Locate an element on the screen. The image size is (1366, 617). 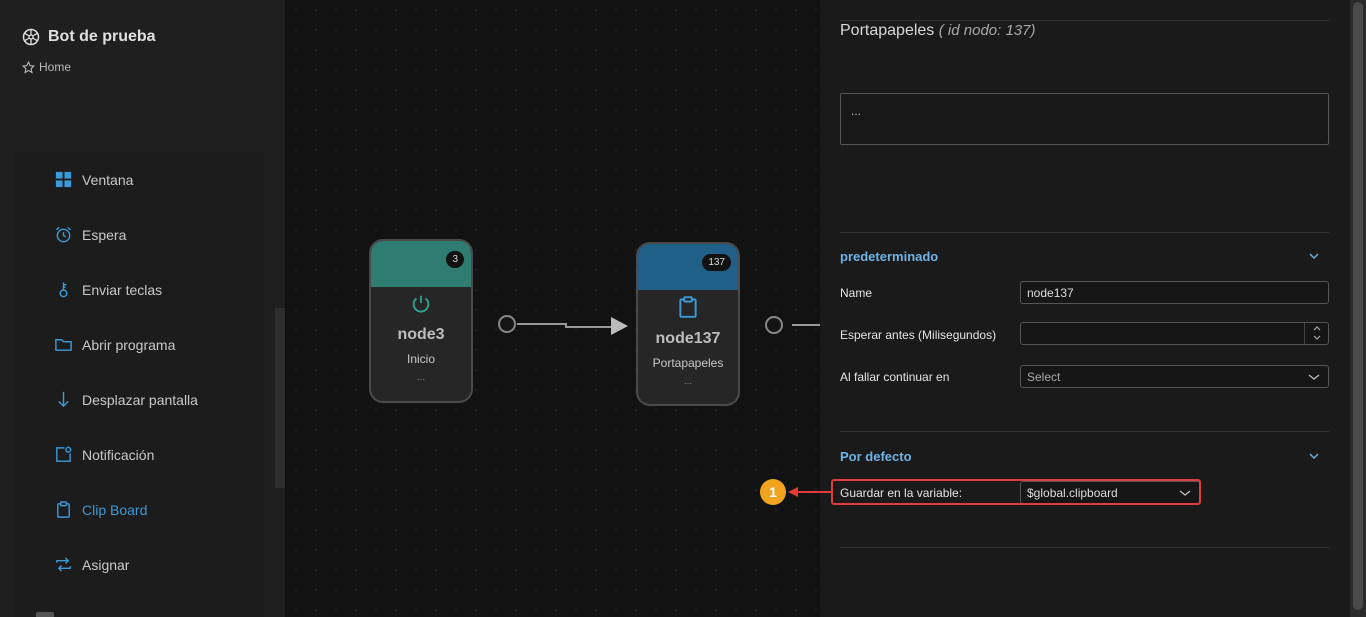
sidebar-item-abrir-programa: Abrir programa is located at coordinates (114, 344).